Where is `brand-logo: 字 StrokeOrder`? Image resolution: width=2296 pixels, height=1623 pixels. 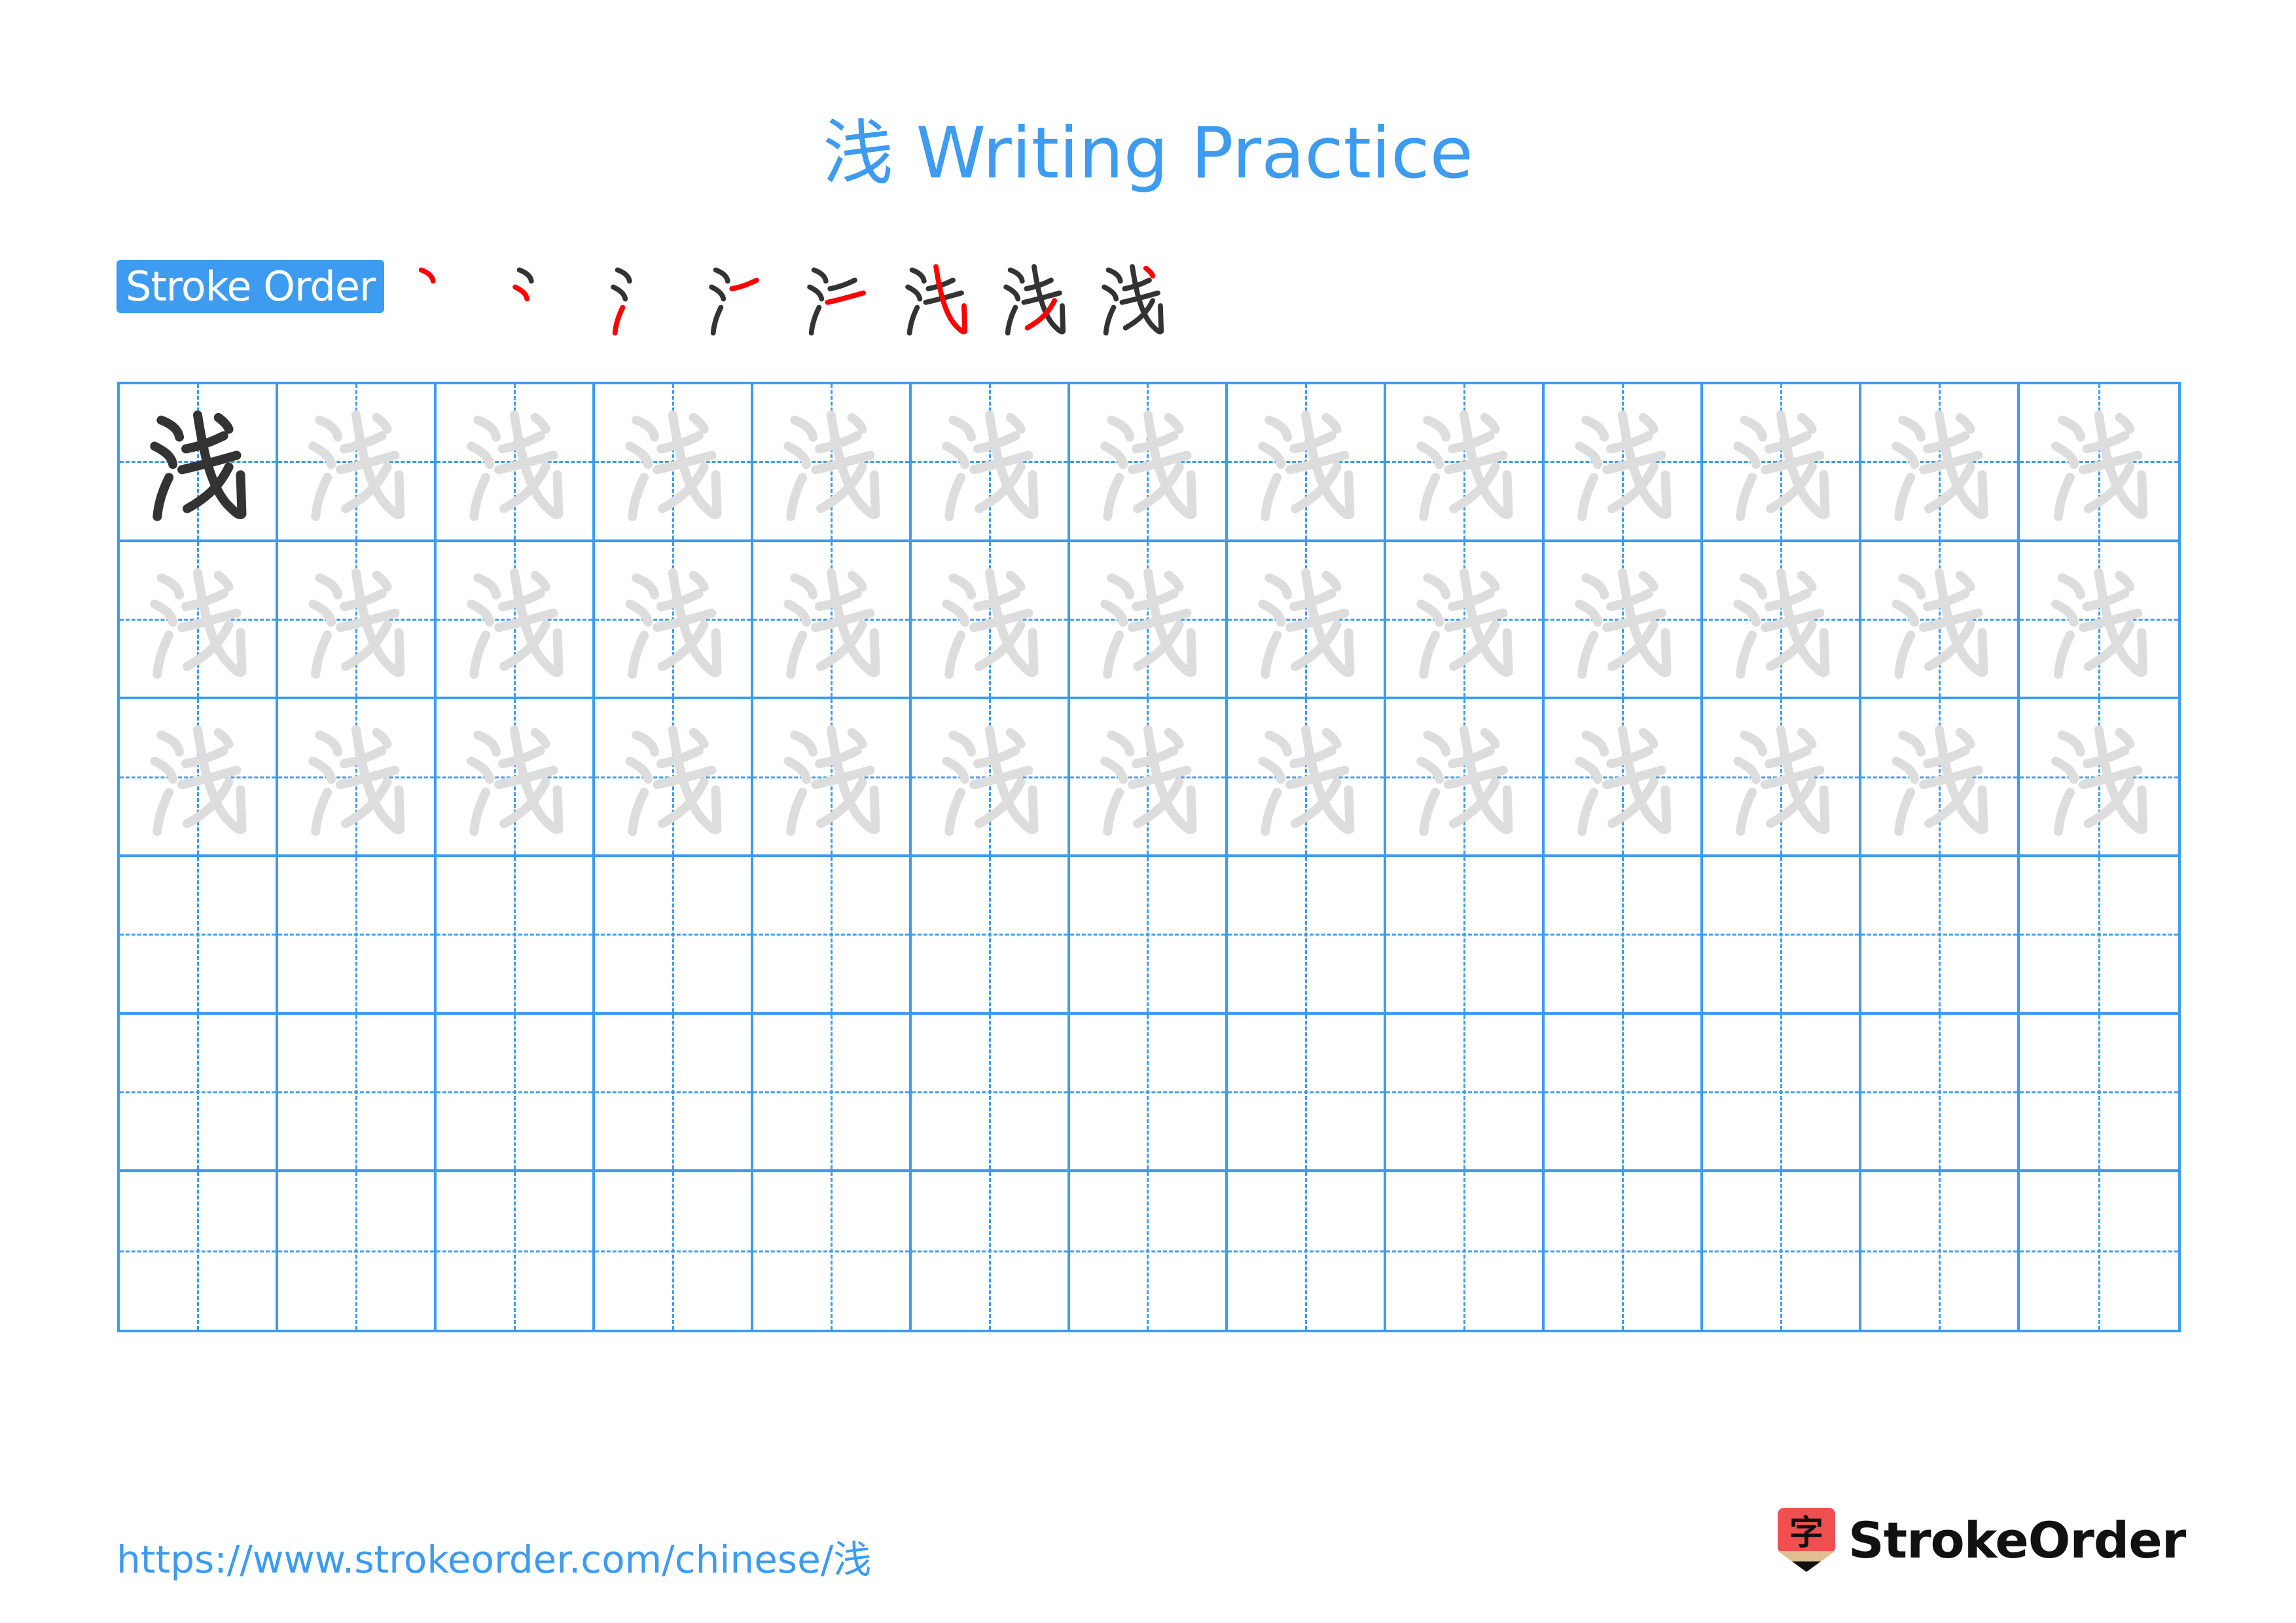 brand-logo: 字 StrokeOrder is located at coordinates (1982, 1540).